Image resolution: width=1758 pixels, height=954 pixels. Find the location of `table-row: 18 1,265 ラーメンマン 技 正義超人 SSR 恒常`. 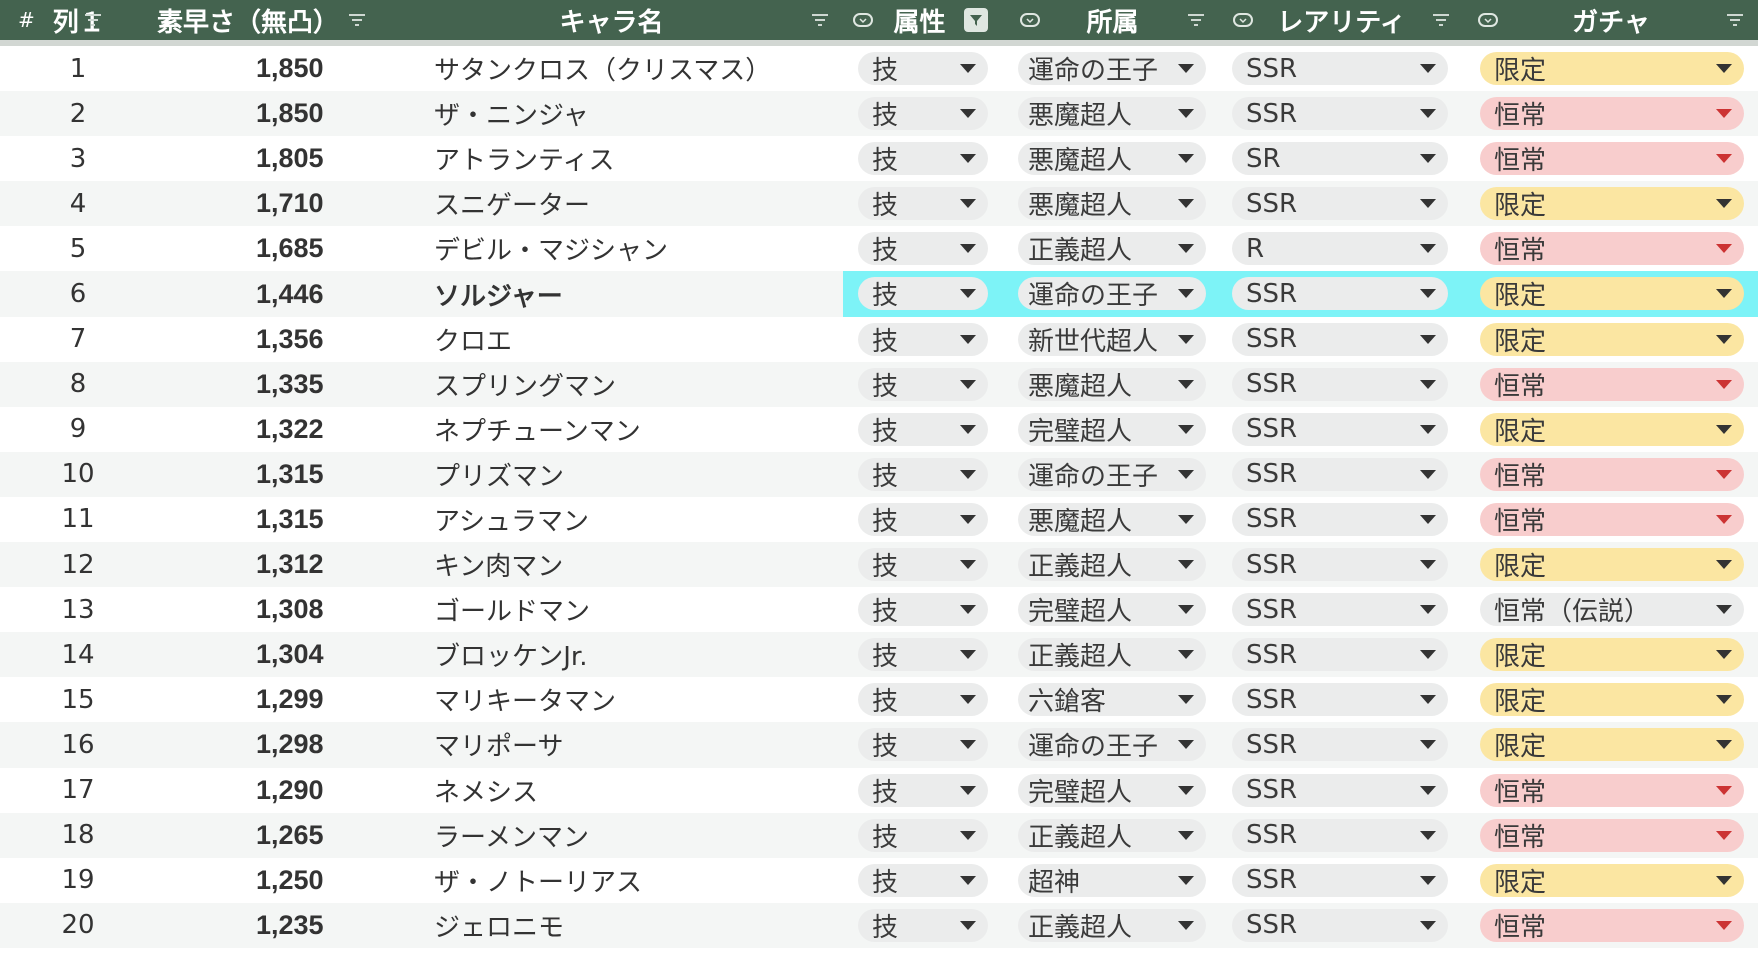

table-row: 18 1,265 ラーメンマン 技 正義超人 SSR 恒常 is located at coordinates (879, 835).